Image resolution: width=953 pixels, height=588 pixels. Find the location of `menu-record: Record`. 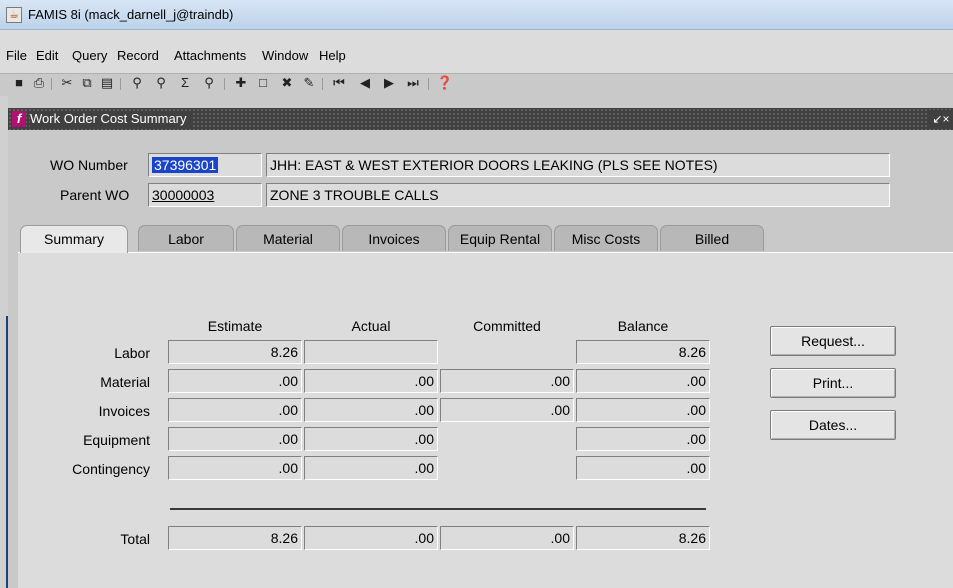

menu-record: Record is located at coordinates (138, 55).